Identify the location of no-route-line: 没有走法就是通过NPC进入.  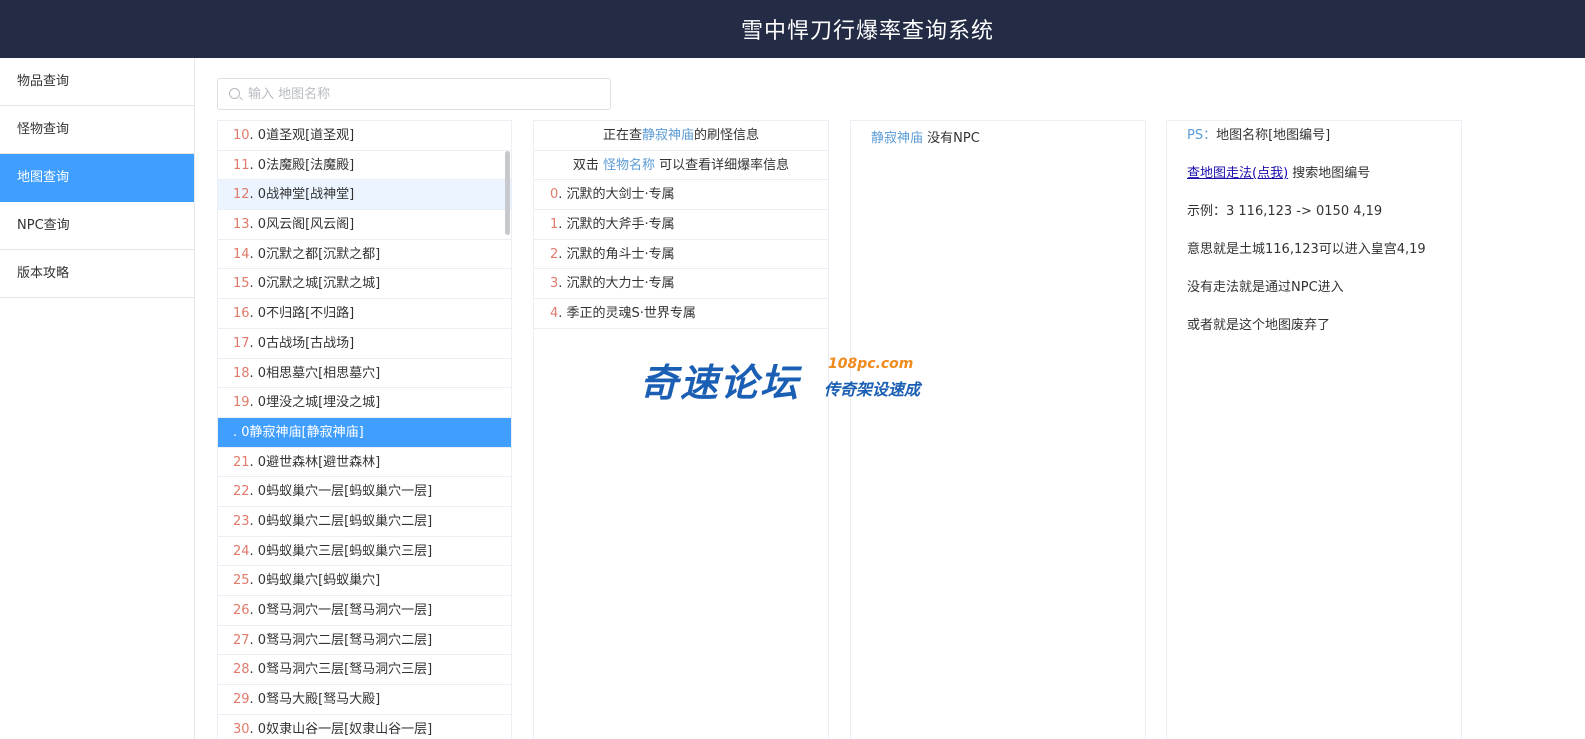
(1265, 287).